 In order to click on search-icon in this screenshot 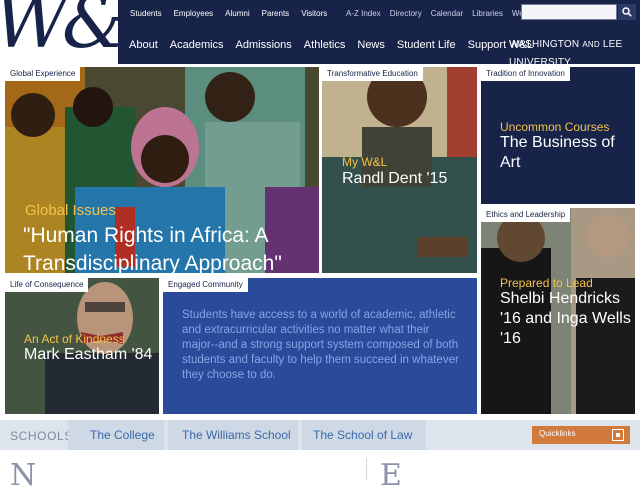, I will do `click(627, 12)`.